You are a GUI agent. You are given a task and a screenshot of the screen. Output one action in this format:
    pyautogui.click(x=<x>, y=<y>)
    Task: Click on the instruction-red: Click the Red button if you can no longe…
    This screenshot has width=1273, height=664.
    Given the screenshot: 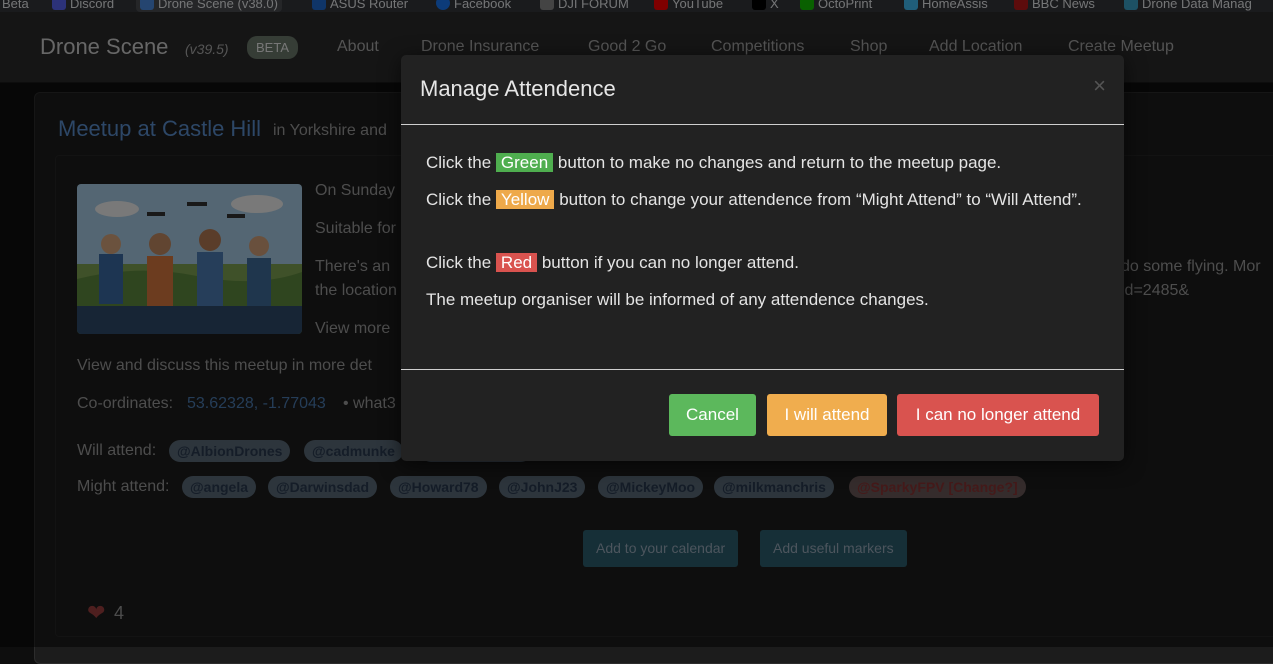 What is the action you would take?
    pyautogui.click(x=761, y=262)
    